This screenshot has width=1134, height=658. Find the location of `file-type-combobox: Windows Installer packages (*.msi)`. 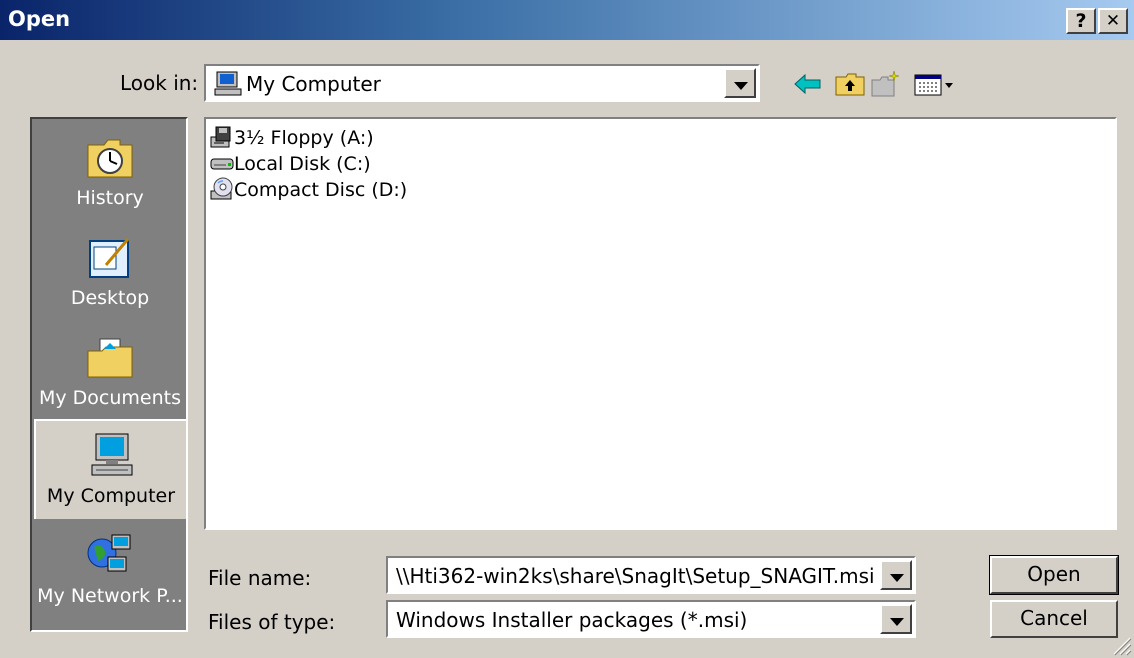

file-type-combobox: Windows Installer packages (*.msi) is located at coordinates (651, 619).